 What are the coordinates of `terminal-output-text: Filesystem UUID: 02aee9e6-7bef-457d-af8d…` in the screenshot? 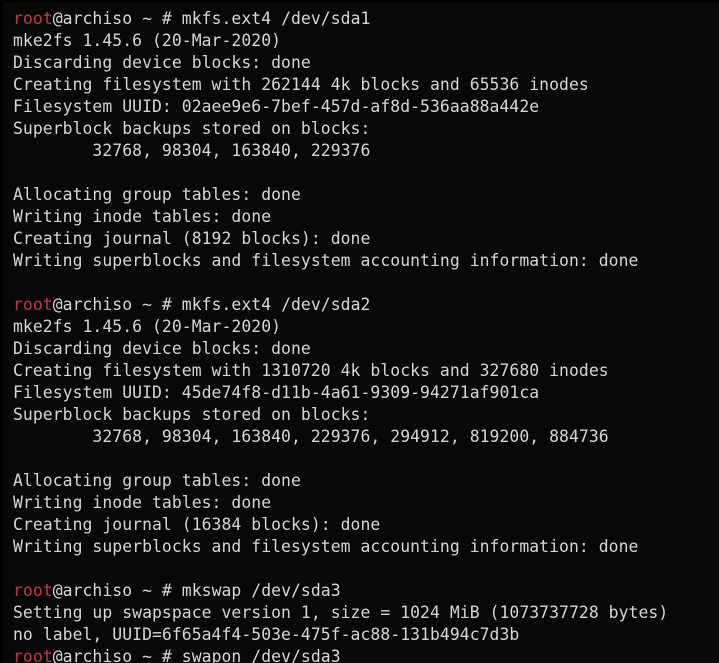 It's located at (276, 106).